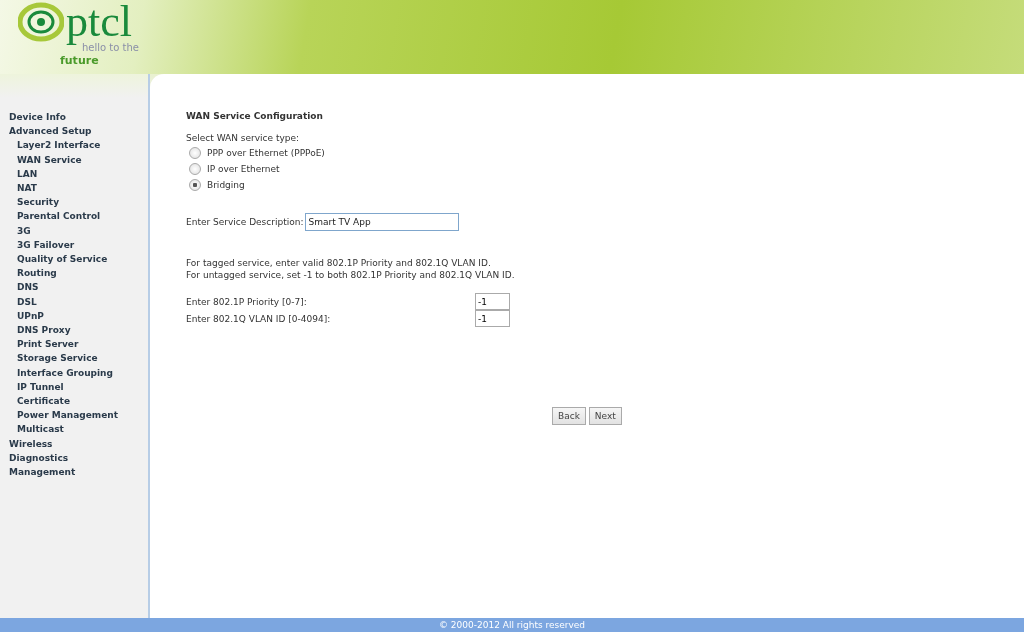 The height and width of the screenshot is (632, 1024). Describe the element at coordinates (110, 48) in the screenshot. I see `logo-tagline: hello to the` at that location.